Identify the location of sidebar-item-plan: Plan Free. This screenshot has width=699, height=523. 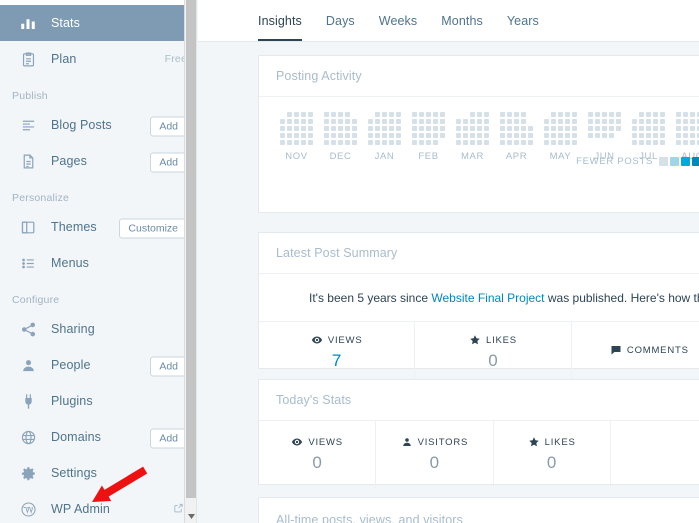
(98, 59).